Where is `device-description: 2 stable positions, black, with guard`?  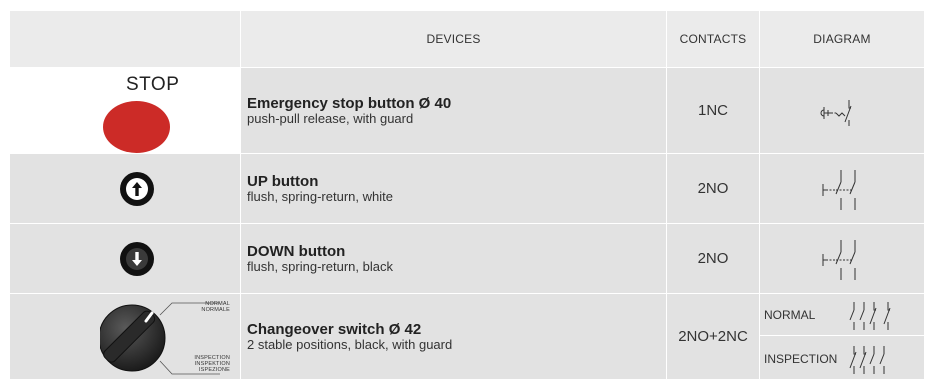
device-description: 2 stable positions, black, with guard is located at coordinates (350, 344).